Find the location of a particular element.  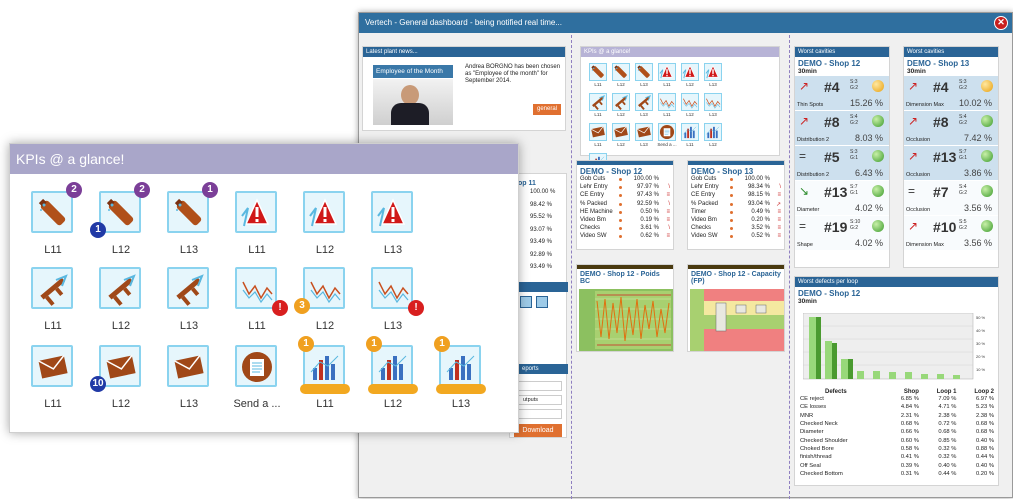

report-select is located at coordinates (540, 386).